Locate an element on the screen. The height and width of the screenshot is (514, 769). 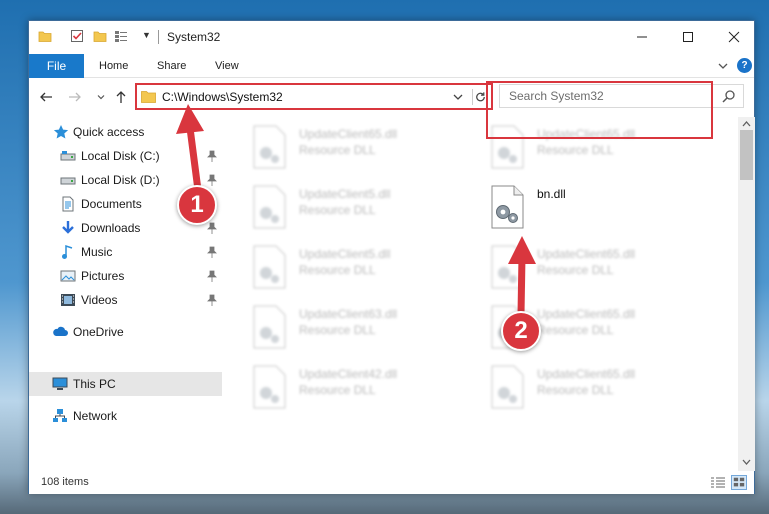
window-title: System32 is located at coordinates (194, 37).